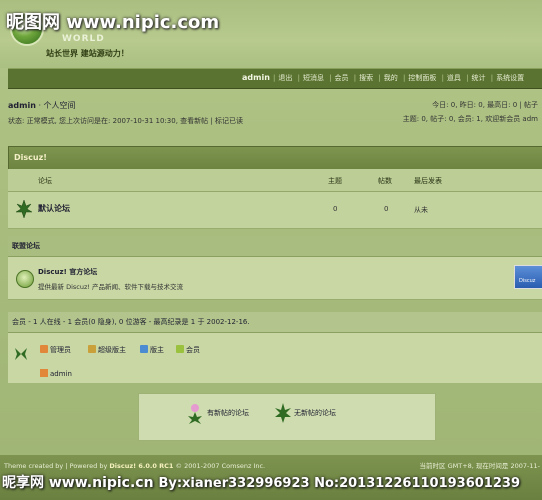 The width and height of the screenshot is (542, 500). Describe the element at coordinates (21, 354) in the screenshot. I see `butterfly-icon` at that location.